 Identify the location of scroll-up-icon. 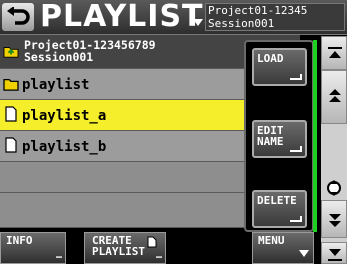
(335, 95).